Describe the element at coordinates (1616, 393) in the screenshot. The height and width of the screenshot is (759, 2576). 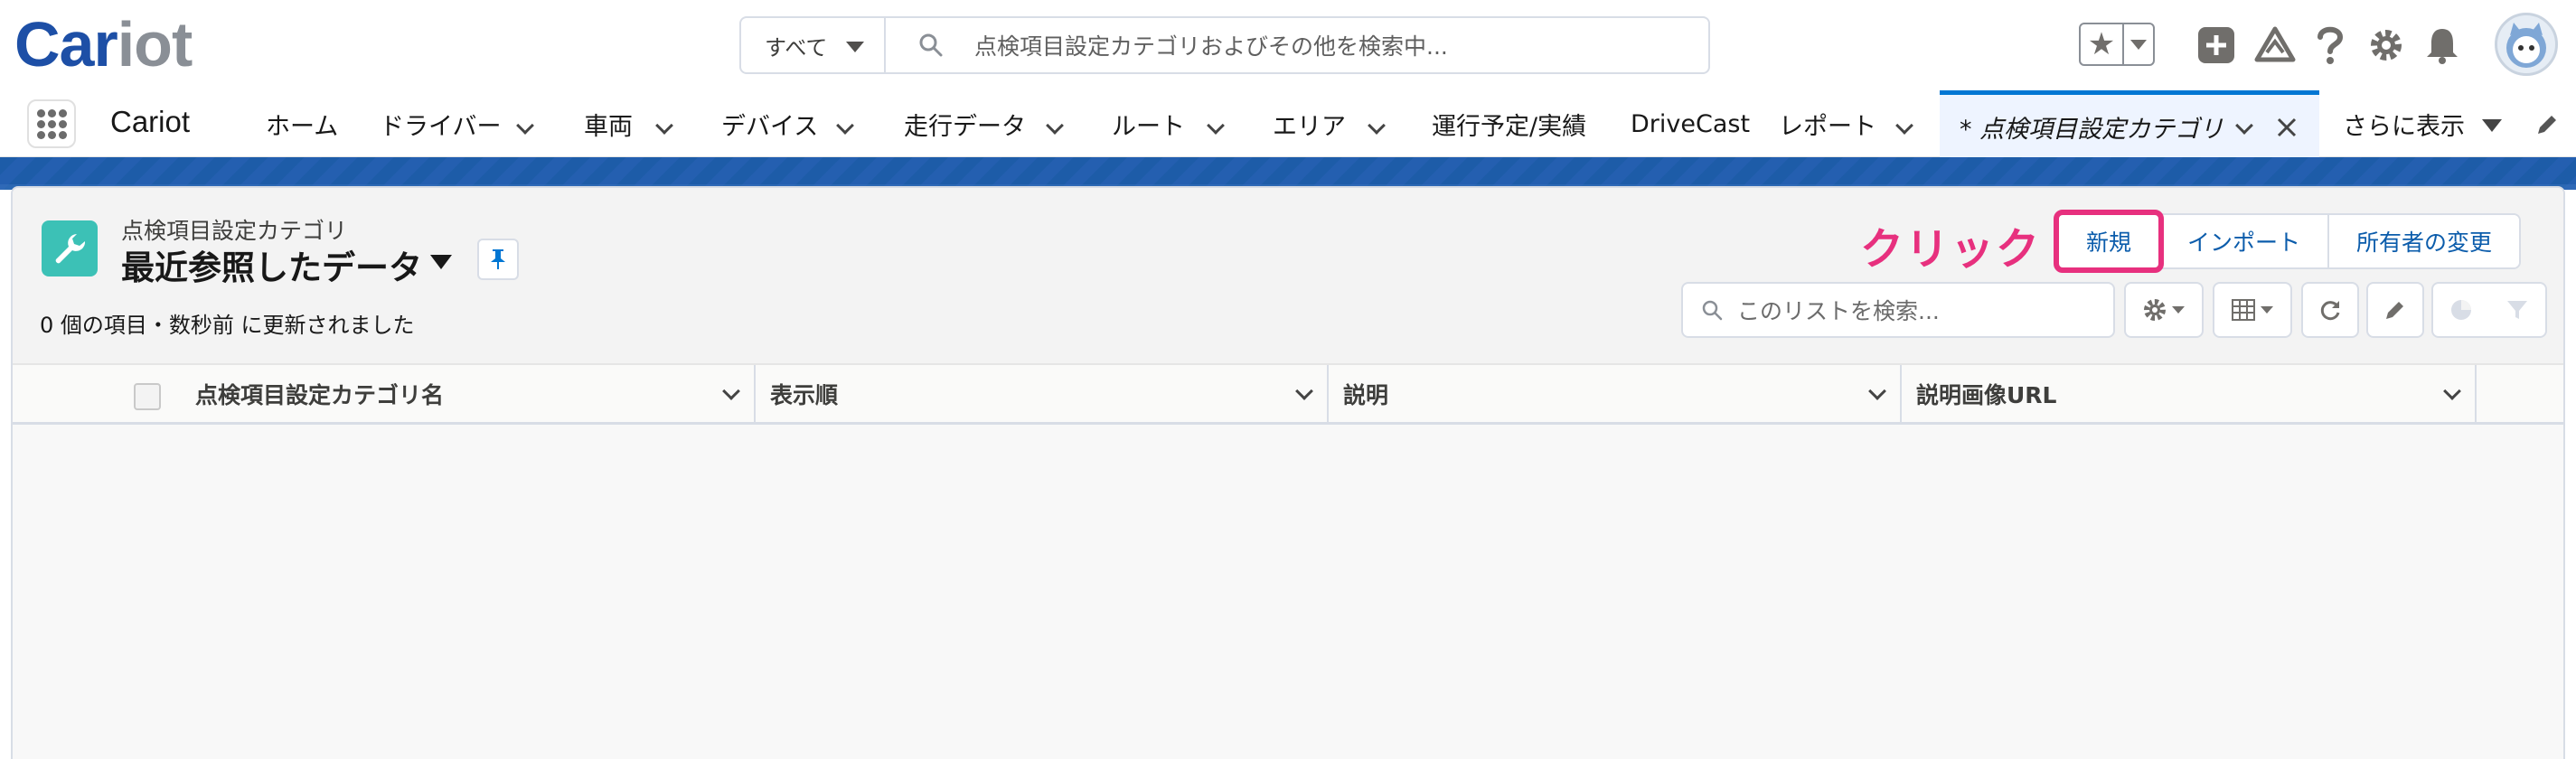
I see `column-header-description: 説明` at that location.